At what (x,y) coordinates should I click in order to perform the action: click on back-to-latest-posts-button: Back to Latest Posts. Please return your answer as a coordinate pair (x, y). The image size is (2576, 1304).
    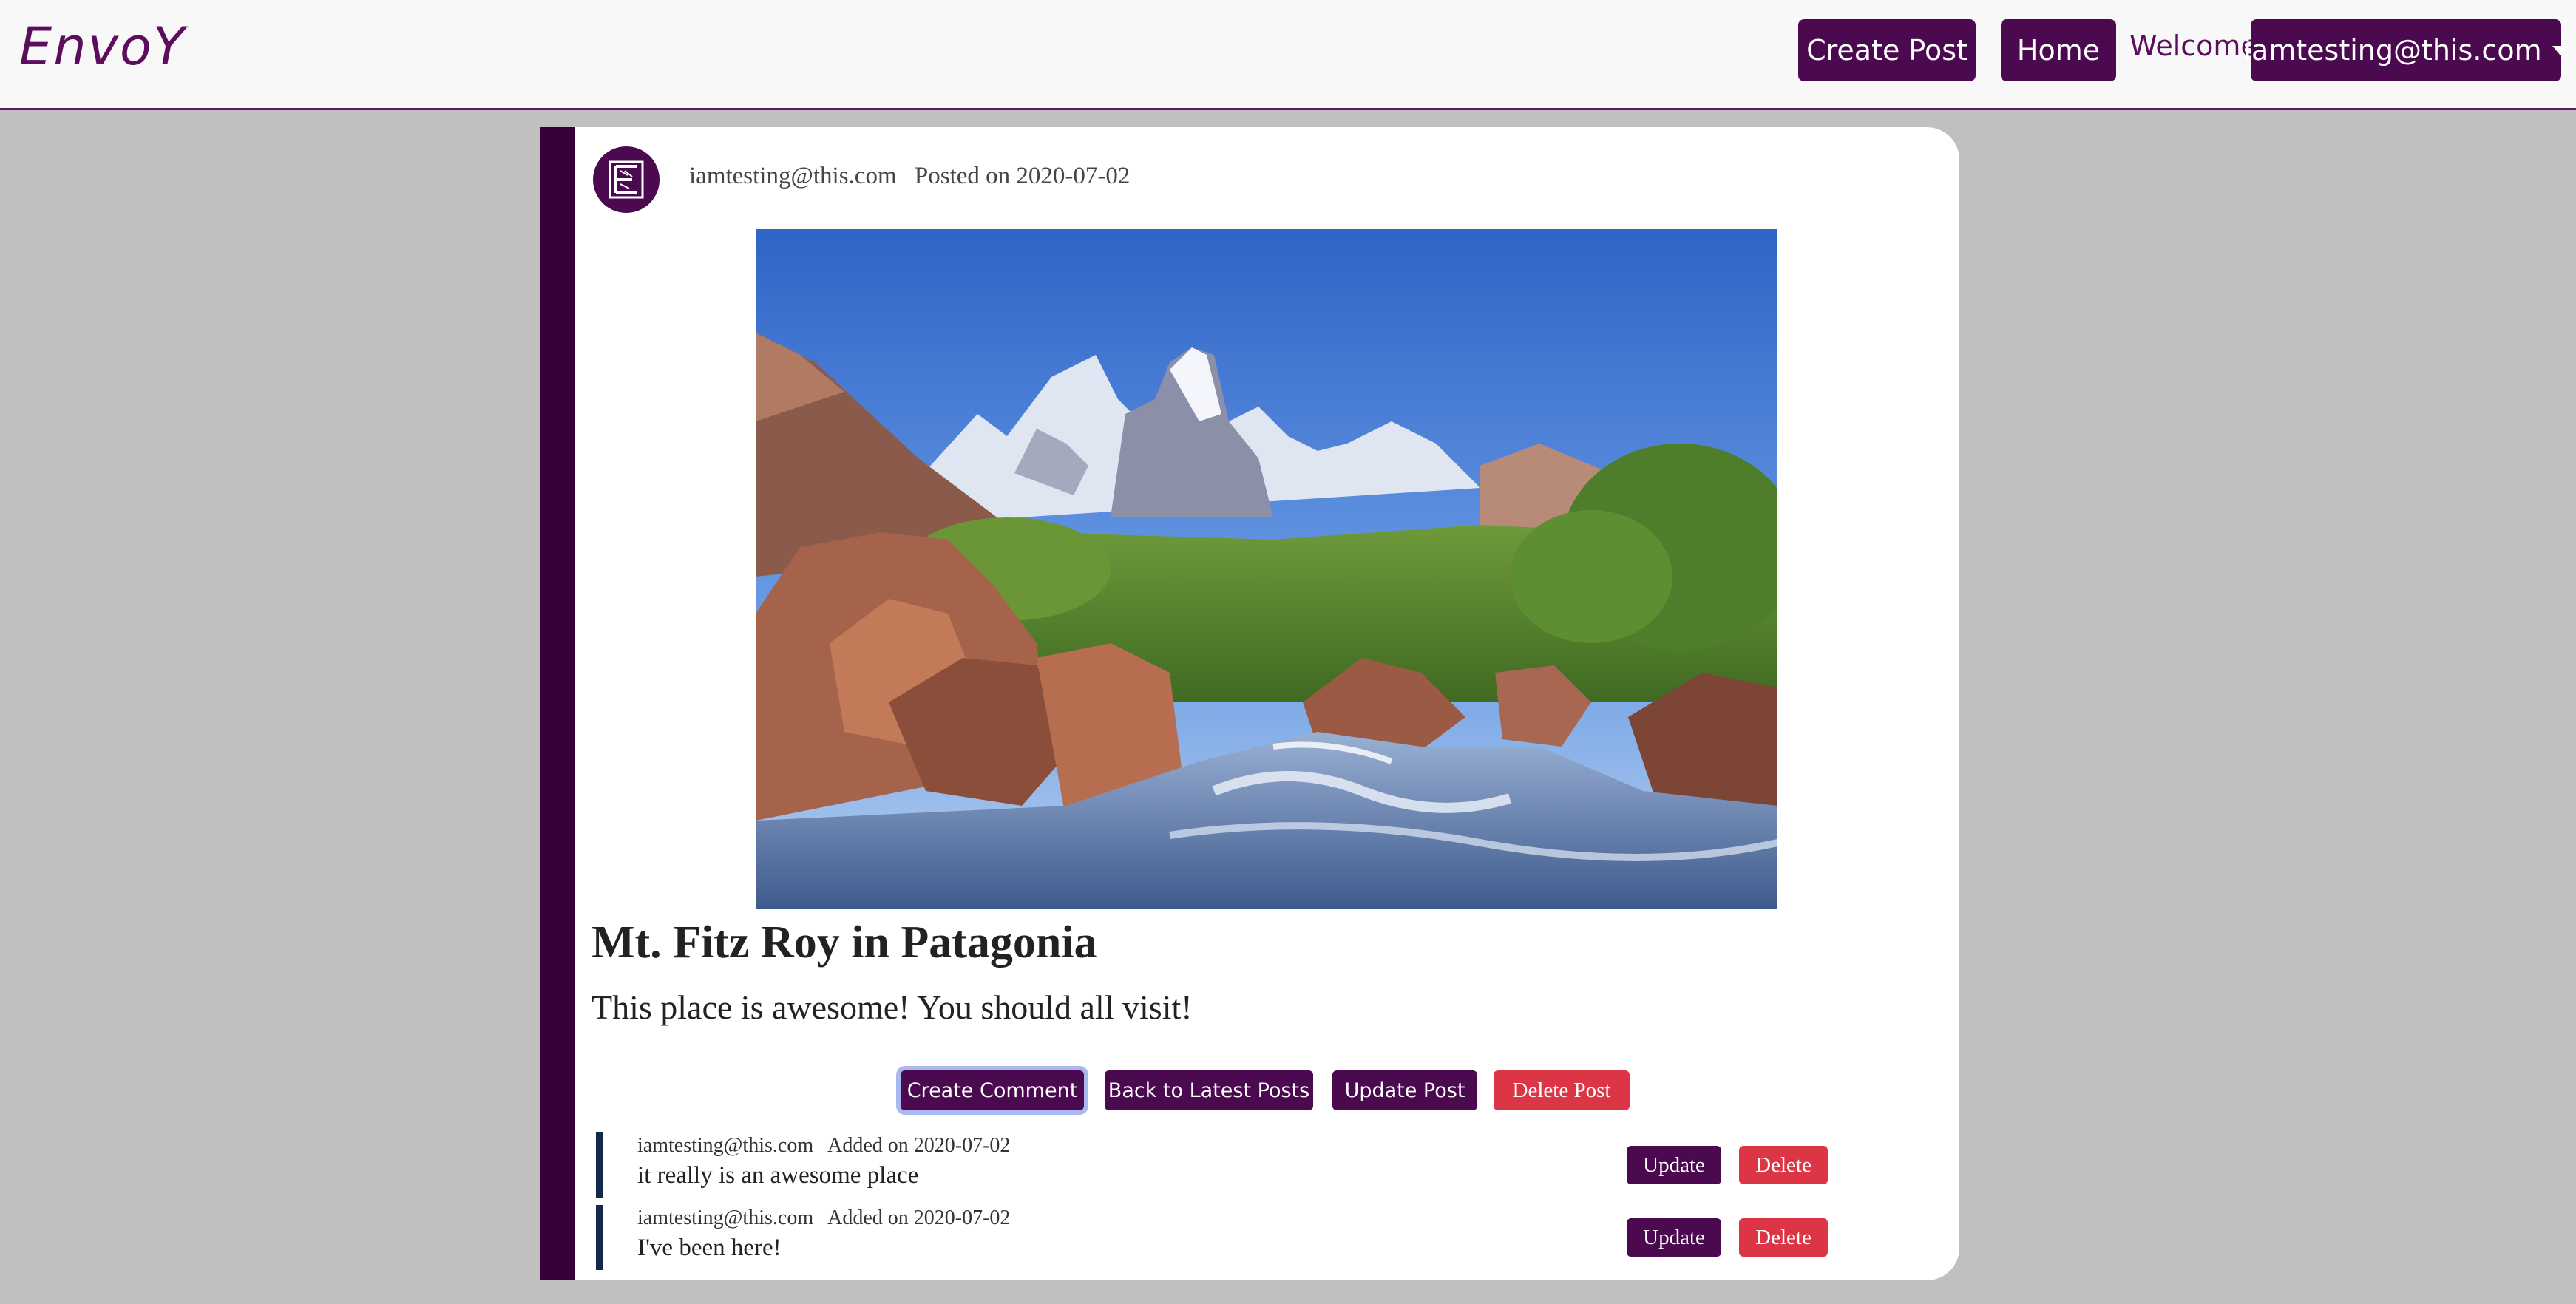
    Looking at the image, I should click on (1209, 1090).